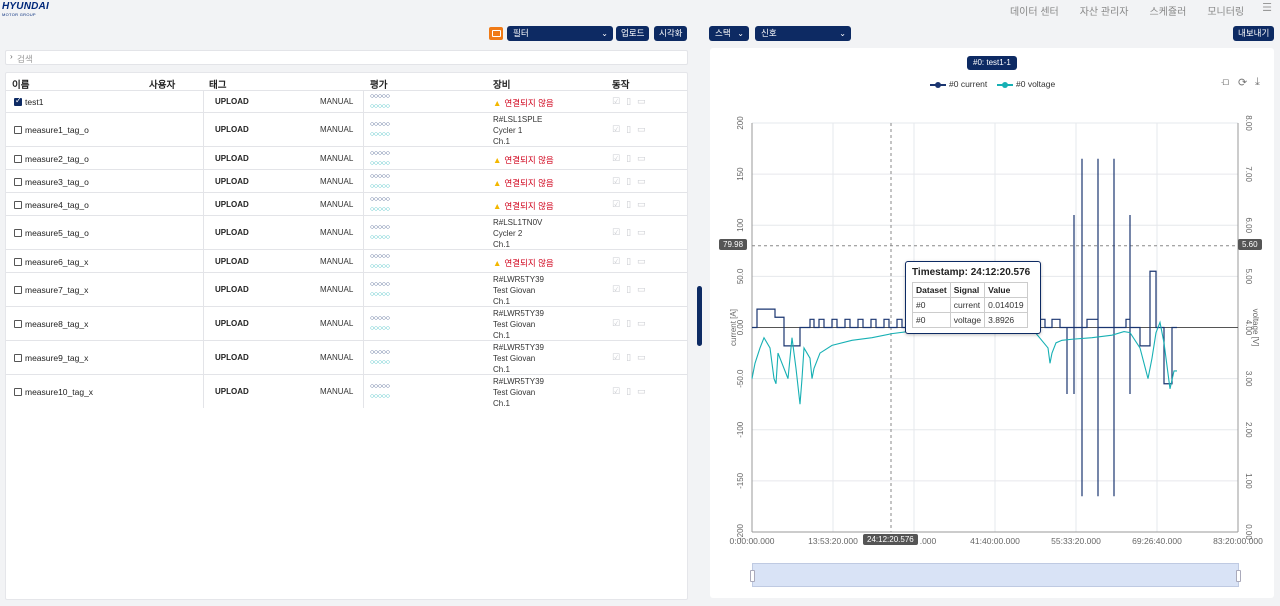  I want to click on download-icon: ⤓, so click(1257, 82).